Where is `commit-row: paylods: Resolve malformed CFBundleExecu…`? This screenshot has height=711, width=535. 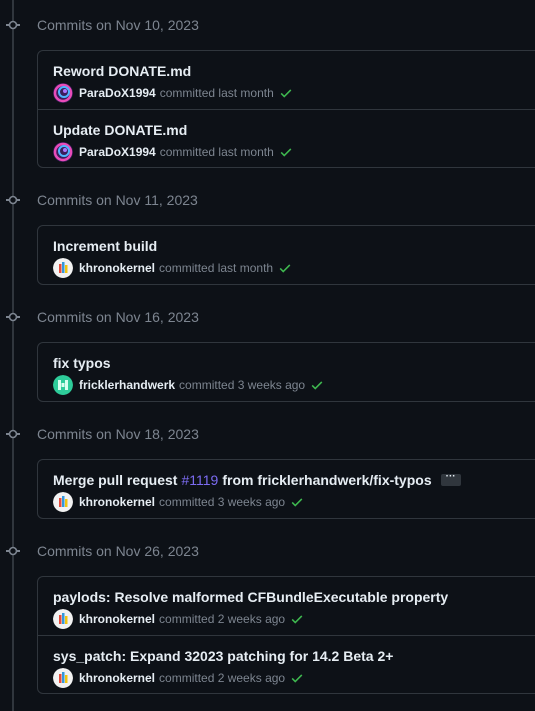 commit-row: paylods: Resolve malformed CFBundleExecu… is located at coordinates (286, 606).